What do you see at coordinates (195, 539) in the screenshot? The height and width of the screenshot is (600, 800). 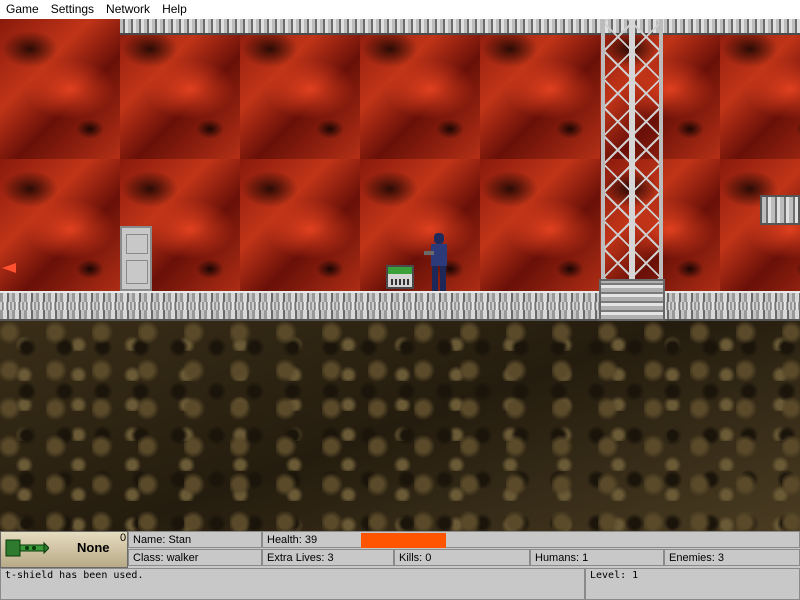 I see `player-name: Name: Stan` at bounding box center [195, 539].